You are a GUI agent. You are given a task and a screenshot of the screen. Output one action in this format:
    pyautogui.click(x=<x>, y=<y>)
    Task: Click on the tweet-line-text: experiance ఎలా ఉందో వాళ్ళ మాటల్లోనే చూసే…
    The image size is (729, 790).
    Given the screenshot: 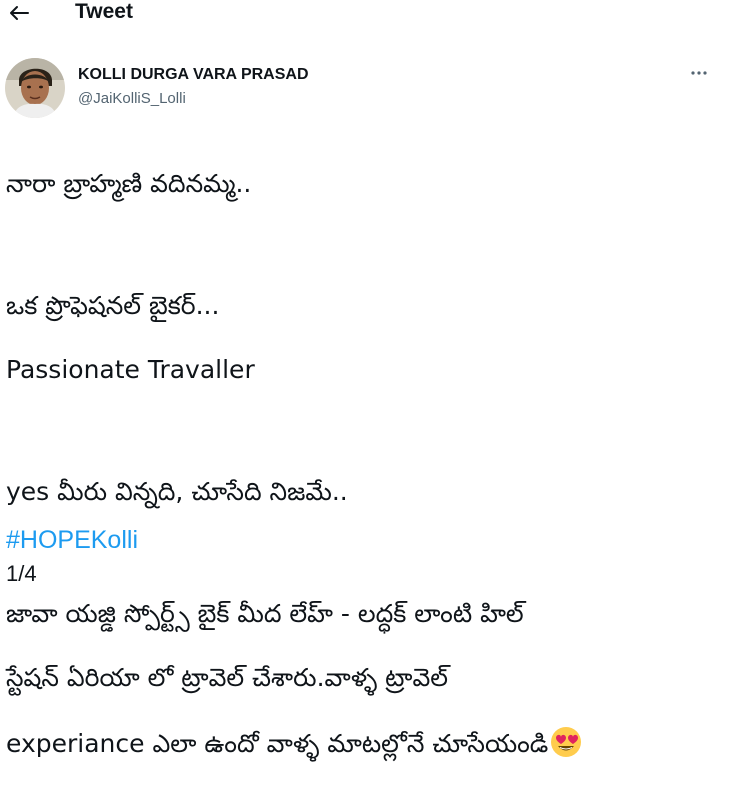 What is the action you would take?
    pyautogui.click(x=277, y=743)
    